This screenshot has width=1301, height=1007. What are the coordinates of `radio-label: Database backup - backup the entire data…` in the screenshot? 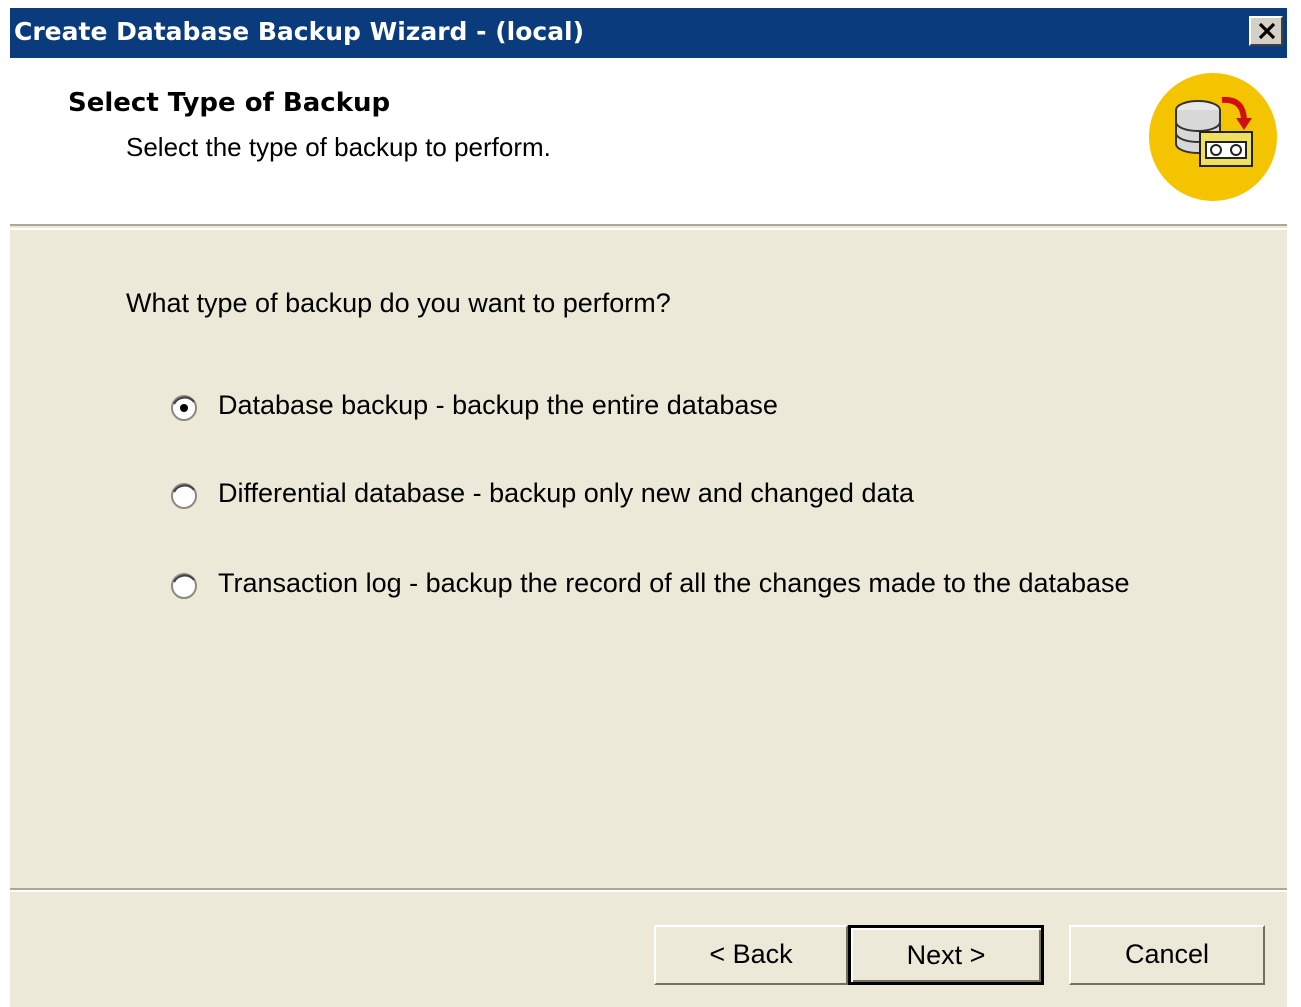 It's located at (498, 405).